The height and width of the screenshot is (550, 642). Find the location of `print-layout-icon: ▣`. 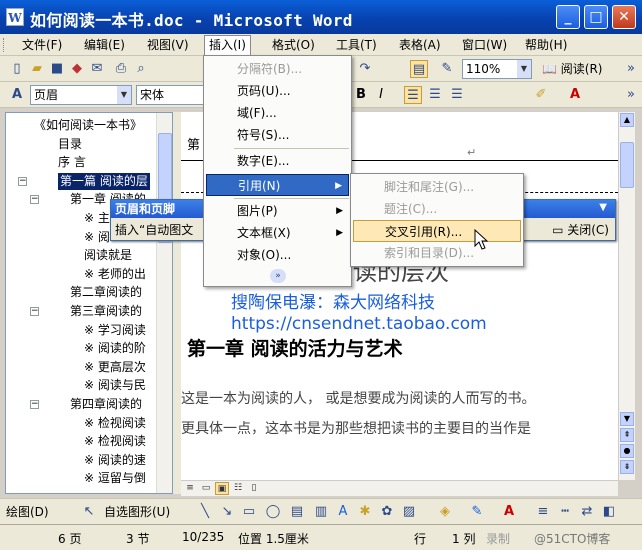

print-layout-icon: ▣ is located at coordinates (222, 488).